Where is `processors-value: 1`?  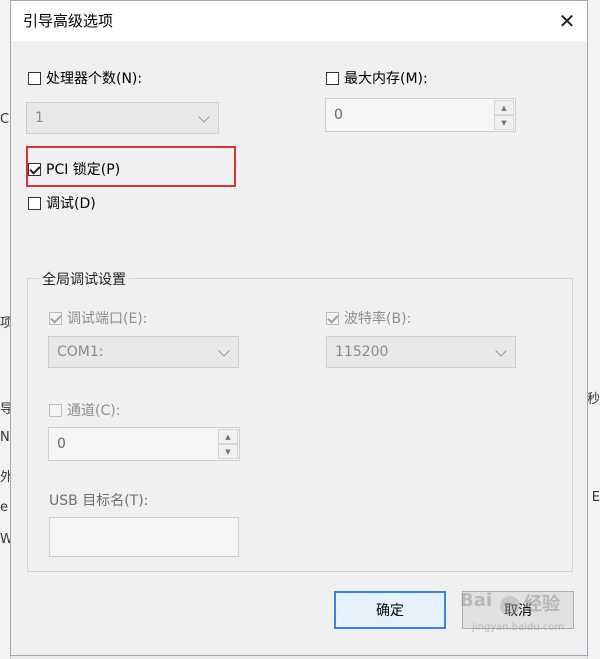
processors-value: 1 is located at coordinates (39, 118).